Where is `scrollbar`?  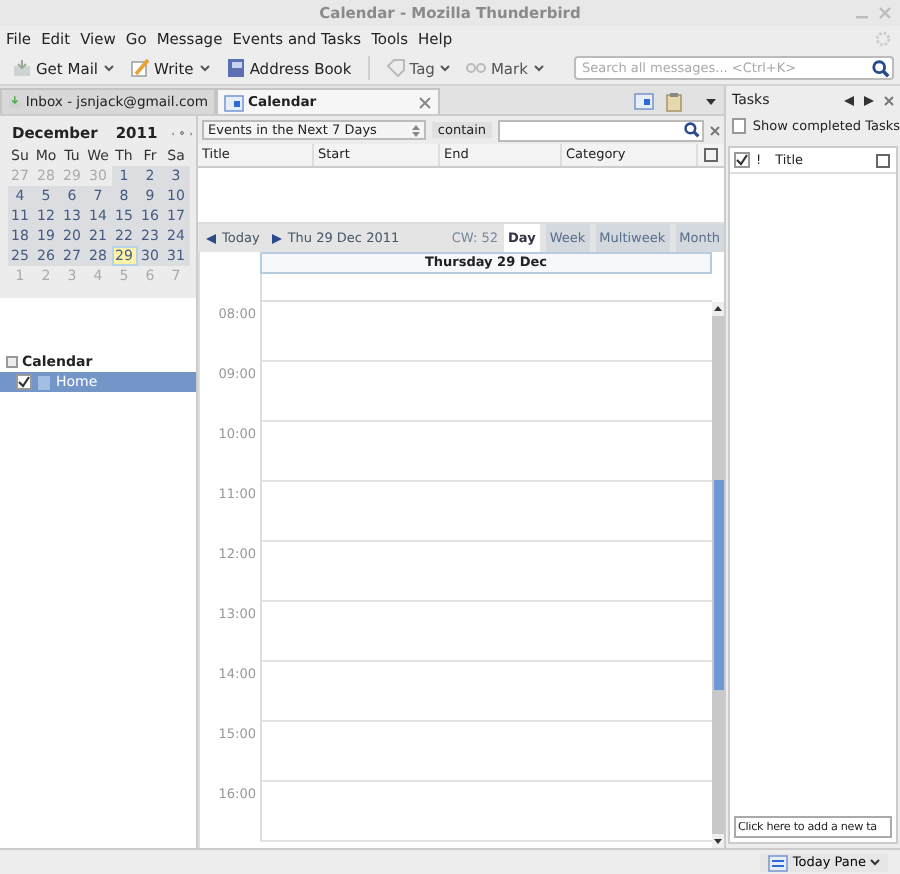 scrollbar is located at coordinates (718, 575).